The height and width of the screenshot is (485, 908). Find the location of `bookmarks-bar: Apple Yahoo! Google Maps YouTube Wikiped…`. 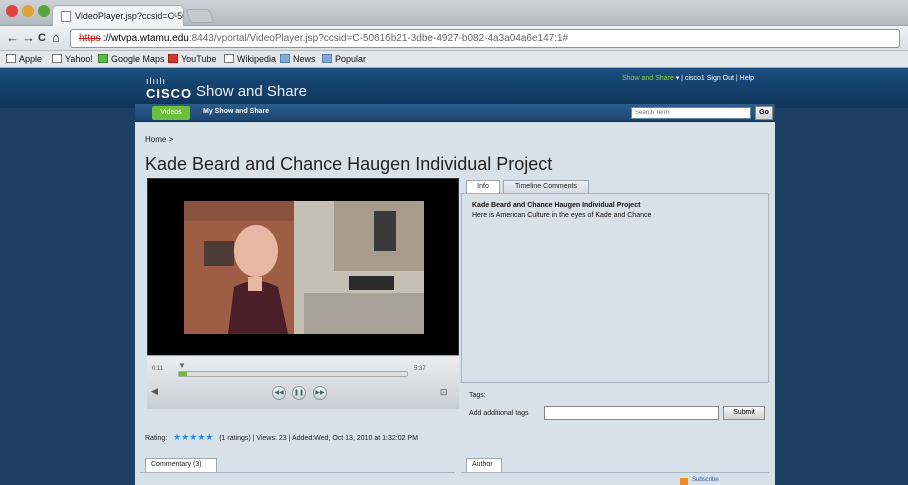

bookmarks-bar: Apple Yahoo! Google Maps YouTube Wikiped… is located at coordinates (454, 59).